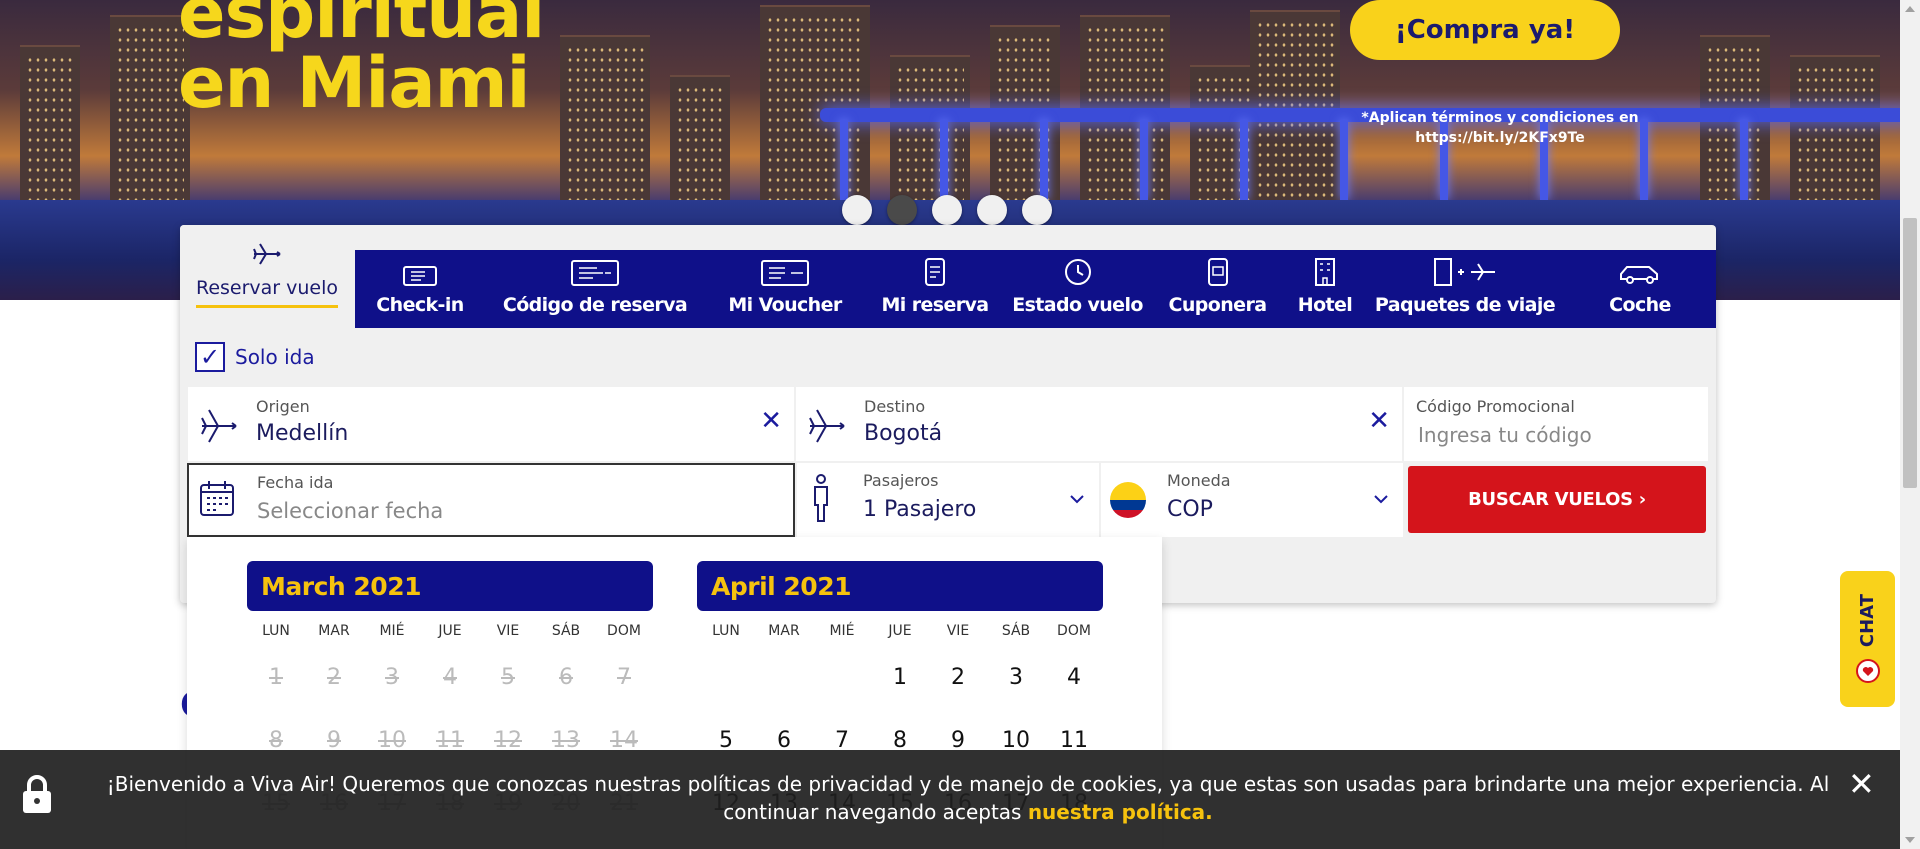 This screenshot has width=1920, height=849. I want to click on scroll-up-arrow, so click(1910, 9).